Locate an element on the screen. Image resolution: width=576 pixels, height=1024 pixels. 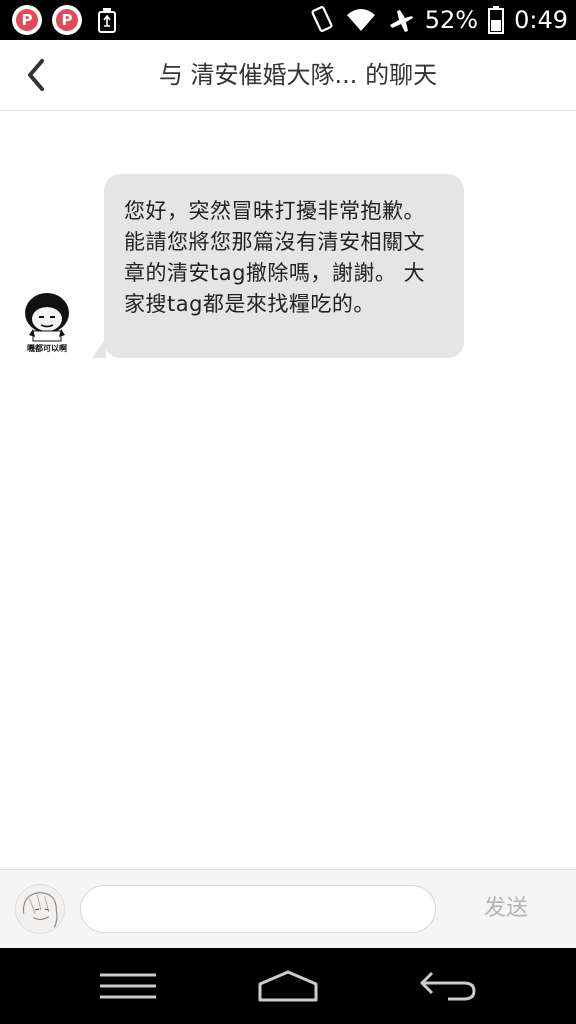
system-status: 52% 0:49 is located at coordinates (438, 20).